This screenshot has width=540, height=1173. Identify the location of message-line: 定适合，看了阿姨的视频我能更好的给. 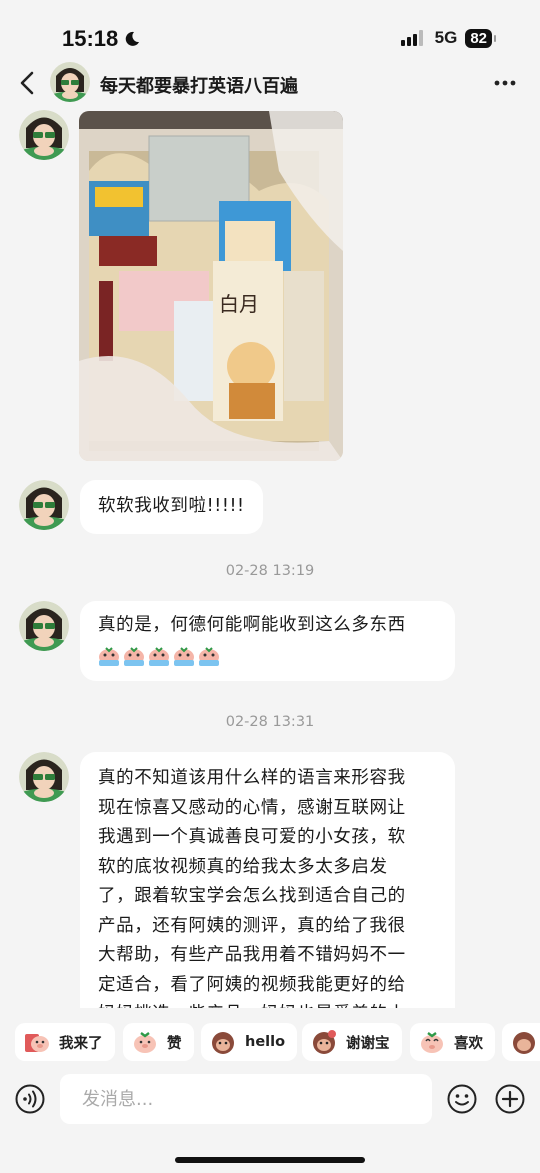
(252, 984).